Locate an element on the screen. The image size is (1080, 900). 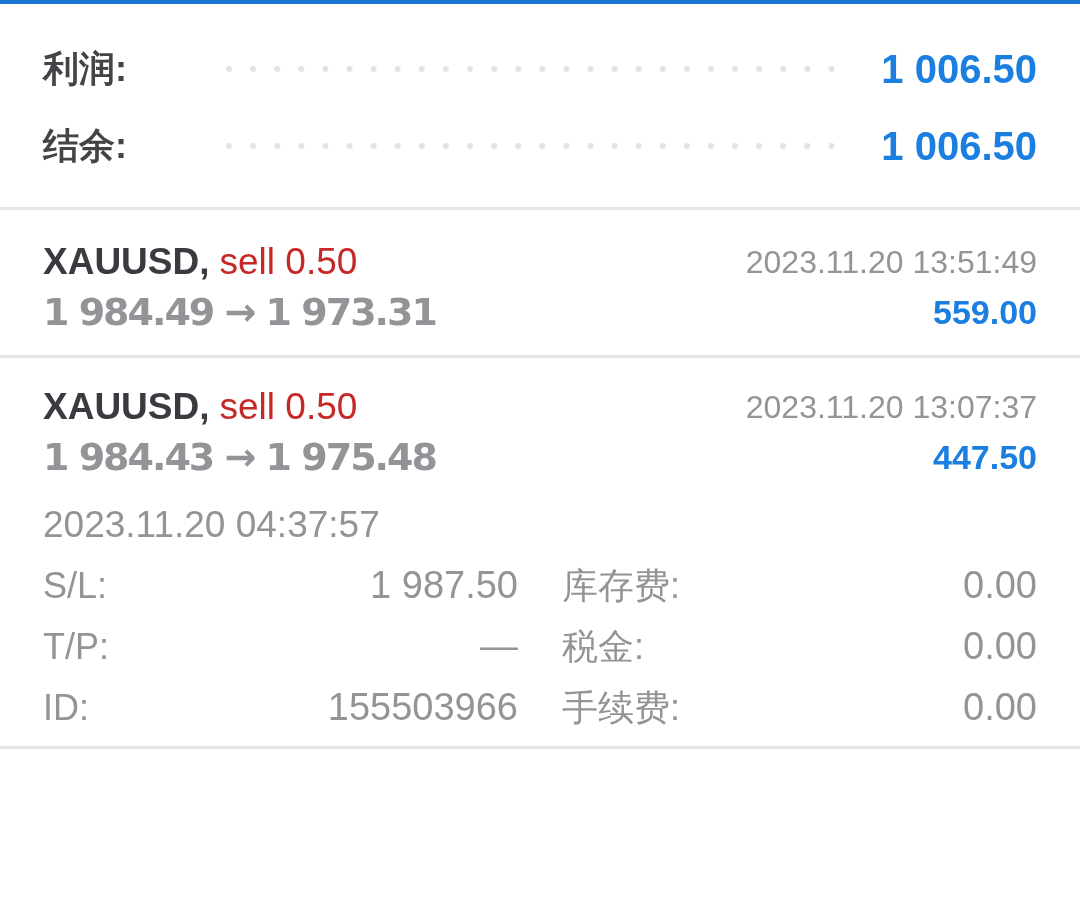
price-change-text: 1 984.43 → 1 975.48 is located at coordinates (239, 457).